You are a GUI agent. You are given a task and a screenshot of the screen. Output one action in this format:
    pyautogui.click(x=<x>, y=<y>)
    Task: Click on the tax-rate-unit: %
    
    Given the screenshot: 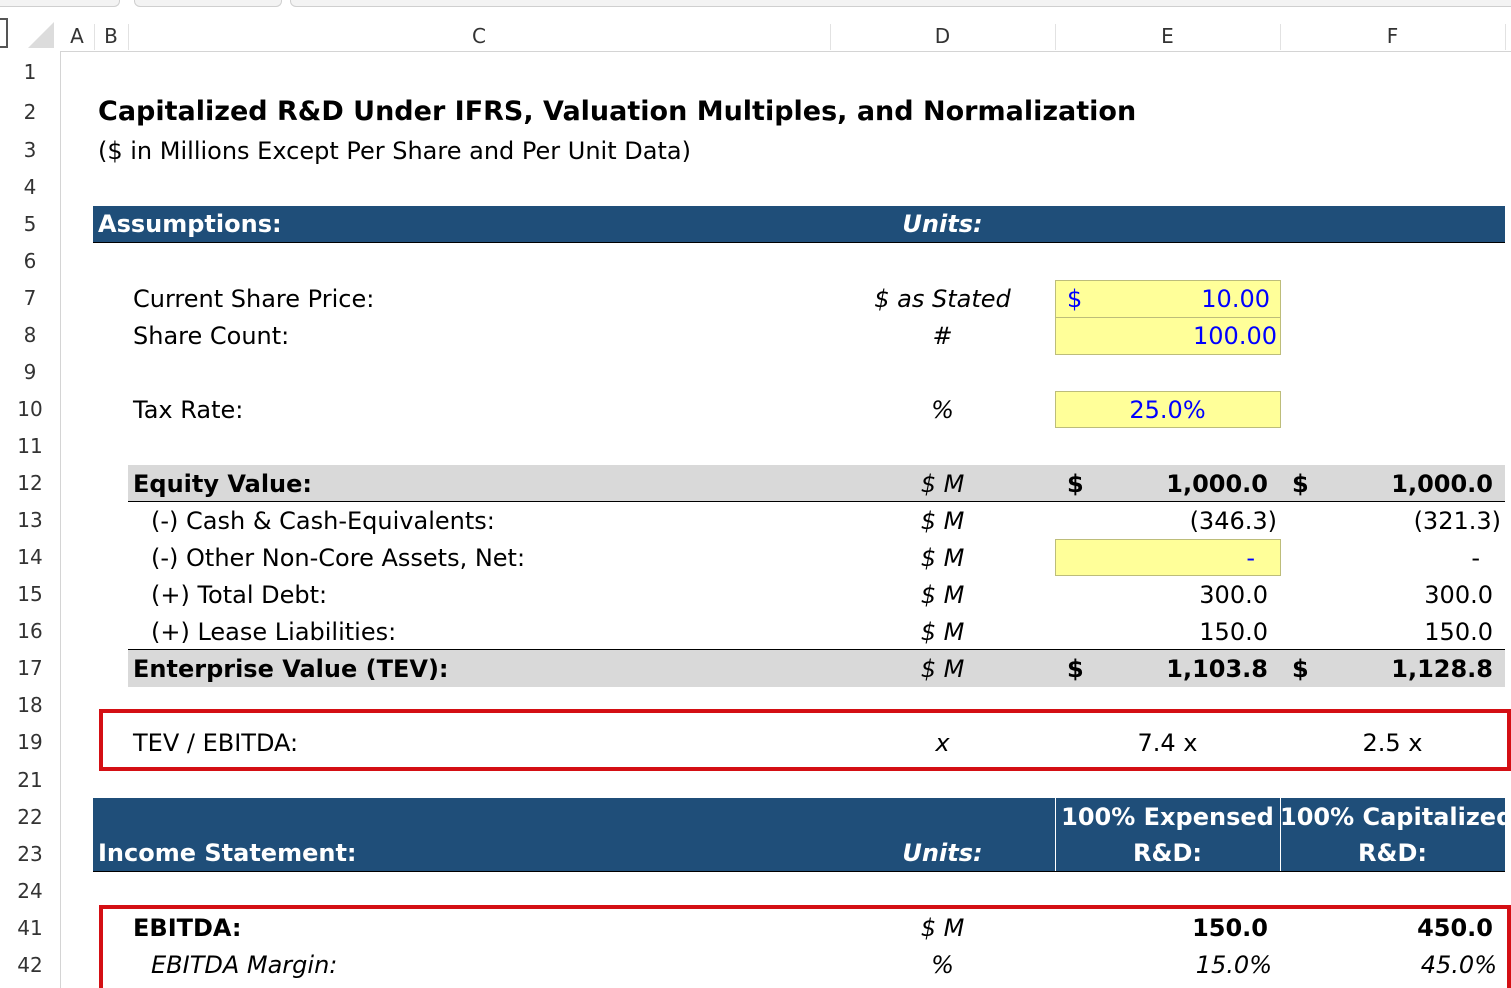 What is the action you would take?
    pyautogui.click(x=942, y=410)
    